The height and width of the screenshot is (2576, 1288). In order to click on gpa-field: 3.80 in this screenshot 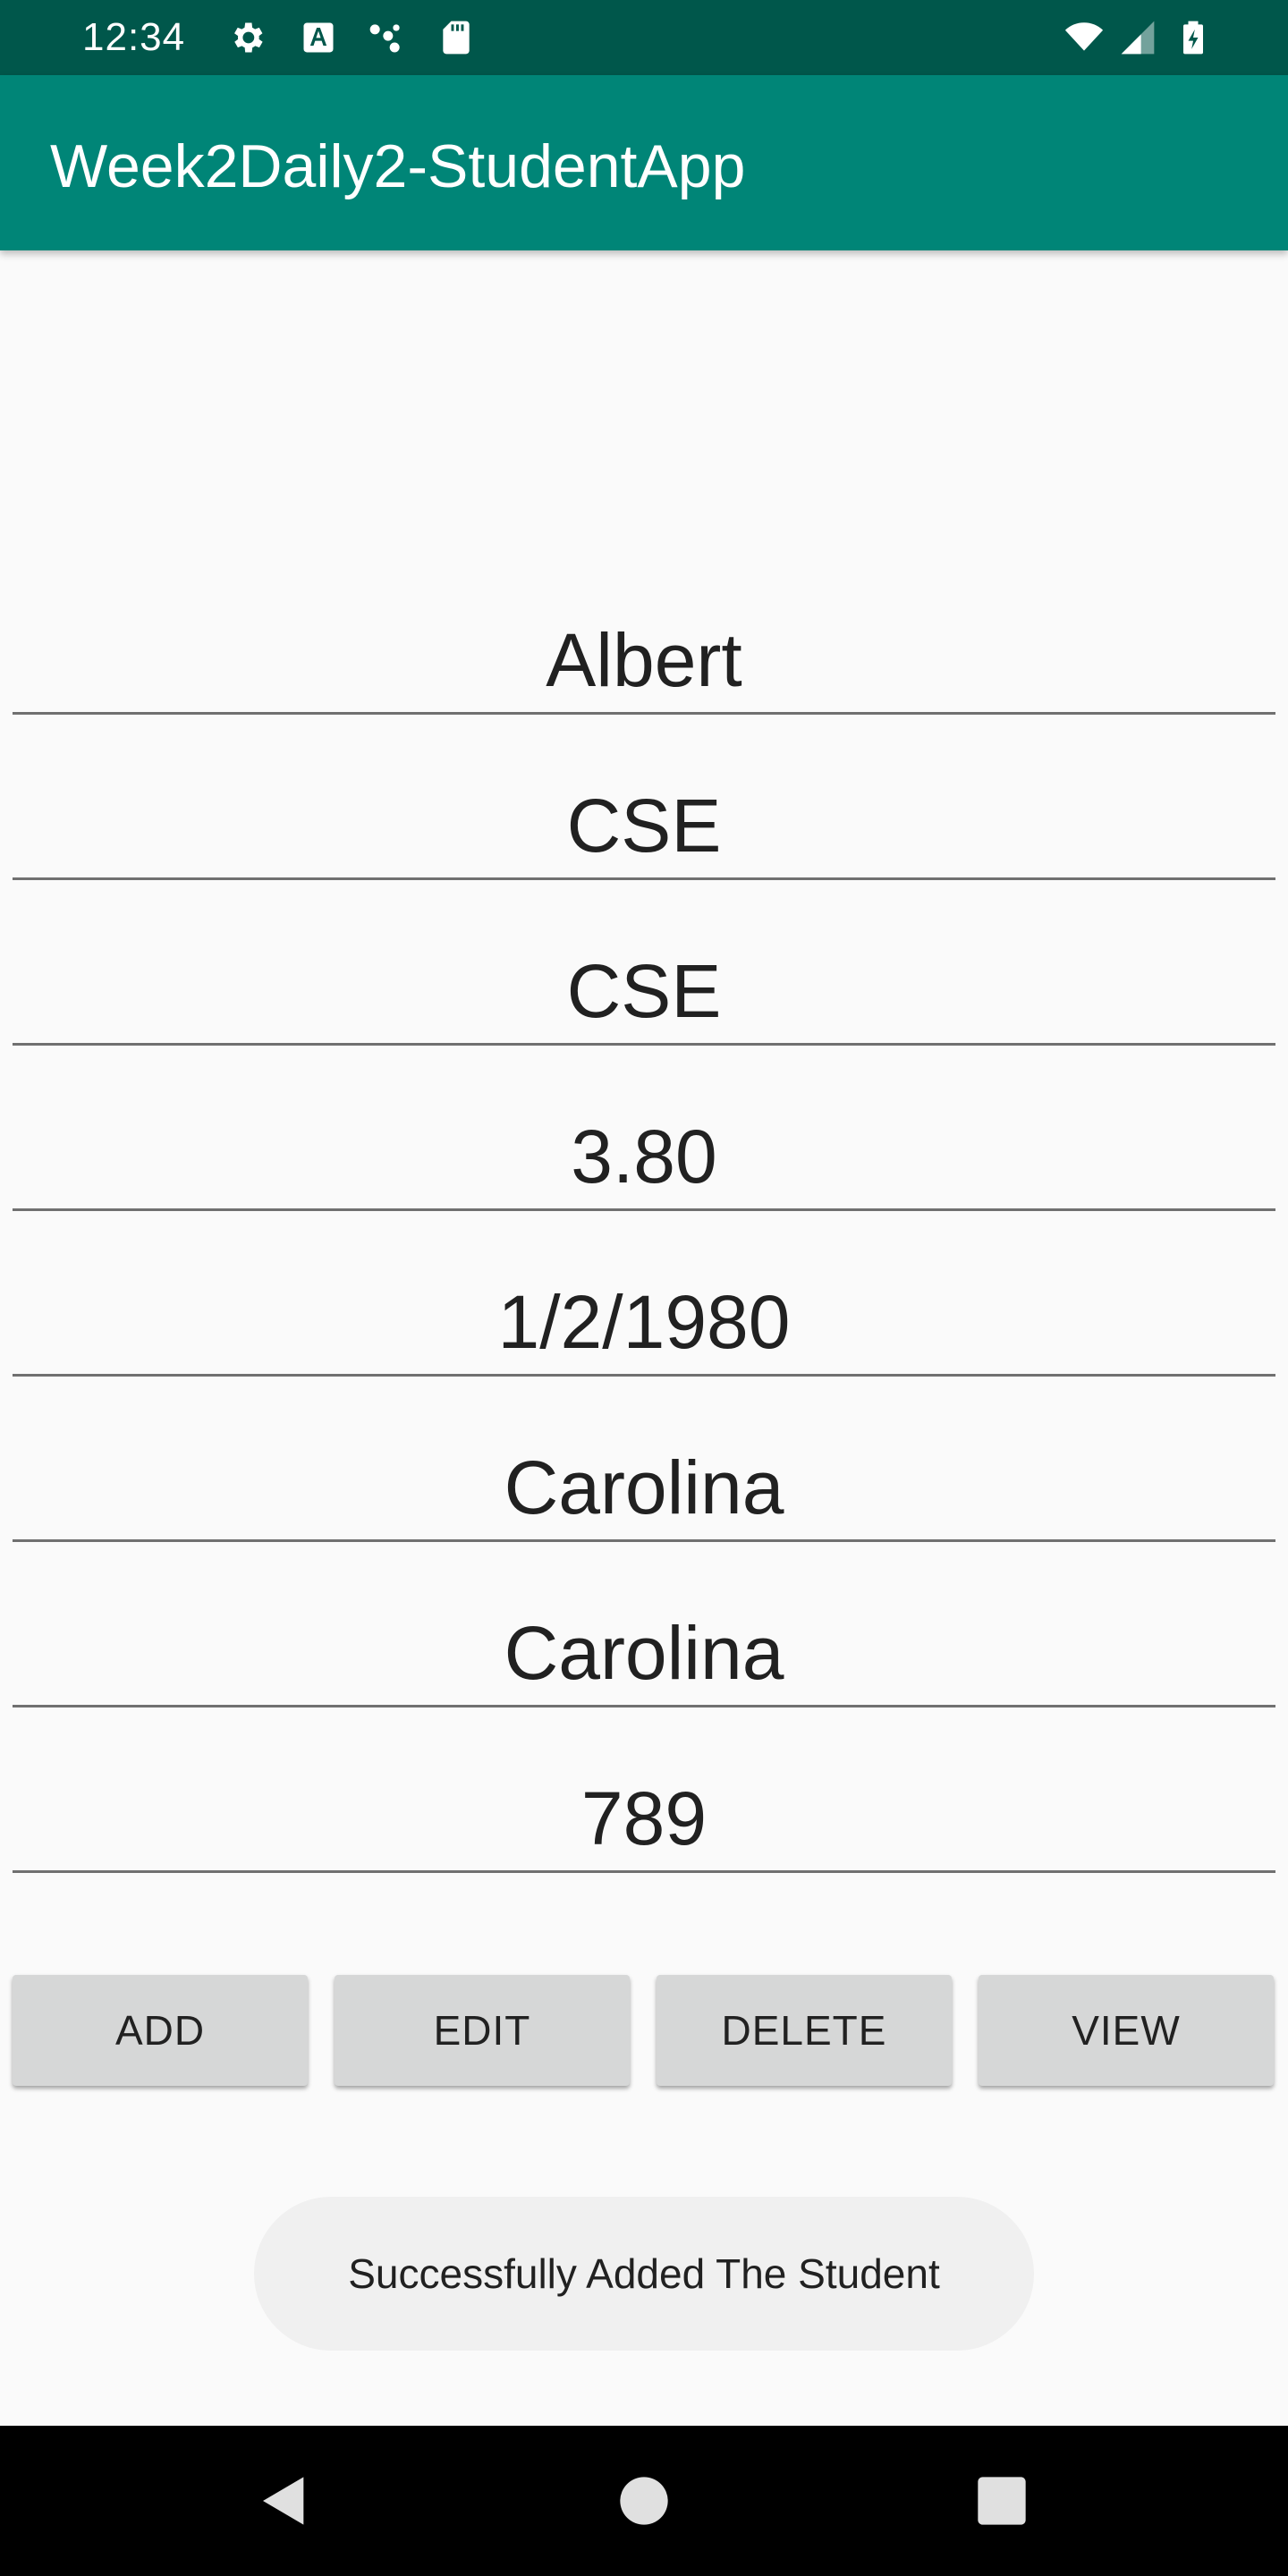, I will do `click(644, 1156)`.